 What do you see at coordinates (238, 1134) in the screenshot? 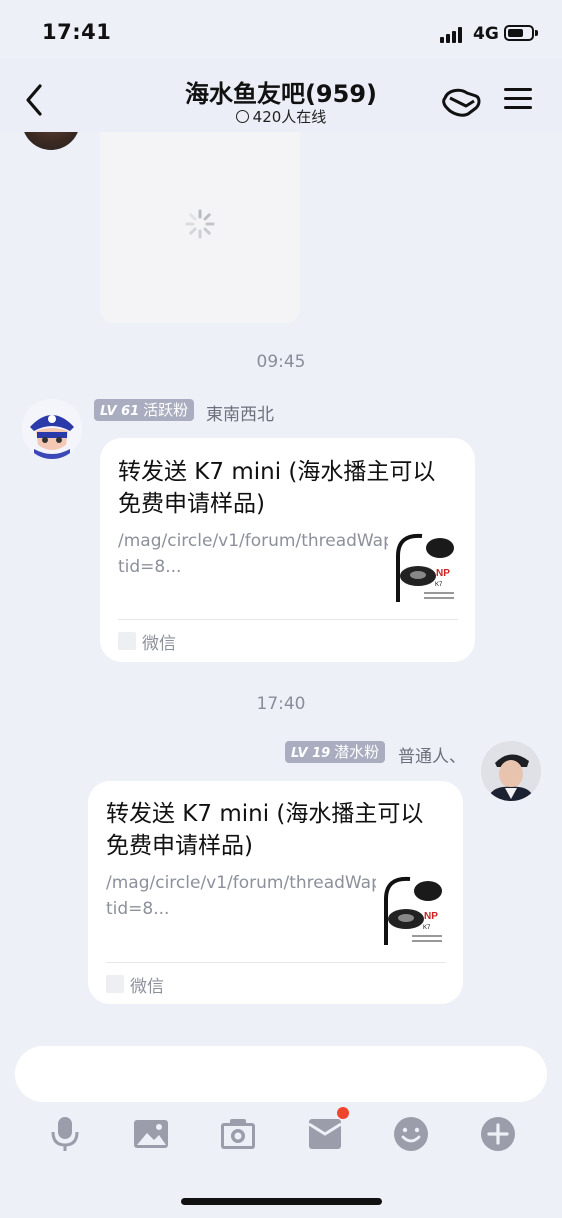
I see `camera-icon` at bounding box center [238, 1134].